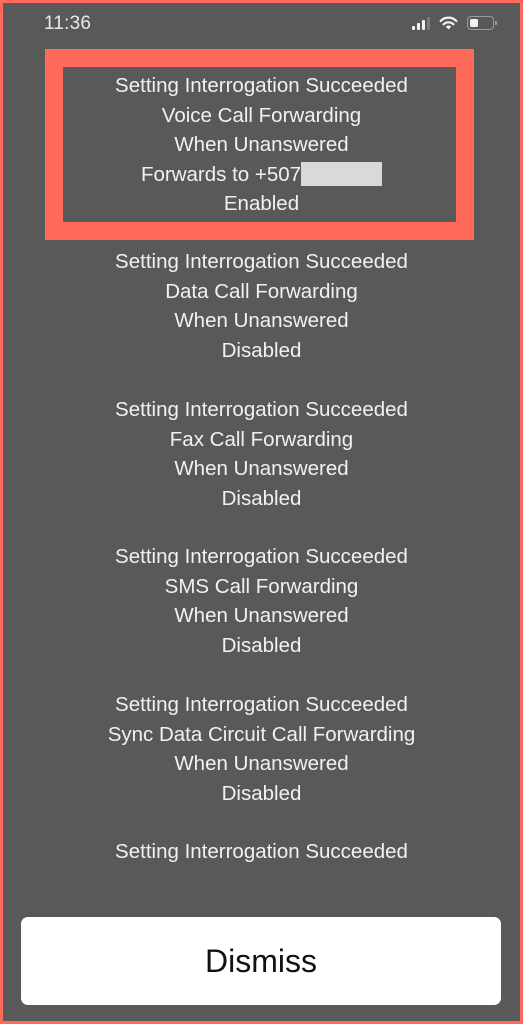 The width and height of the screenshot is (523, 1024). What do you see at coordinates (261, 961) in the screenshot?
I see `dismiss-button: Dismiss` at bounding box center [261, 961].